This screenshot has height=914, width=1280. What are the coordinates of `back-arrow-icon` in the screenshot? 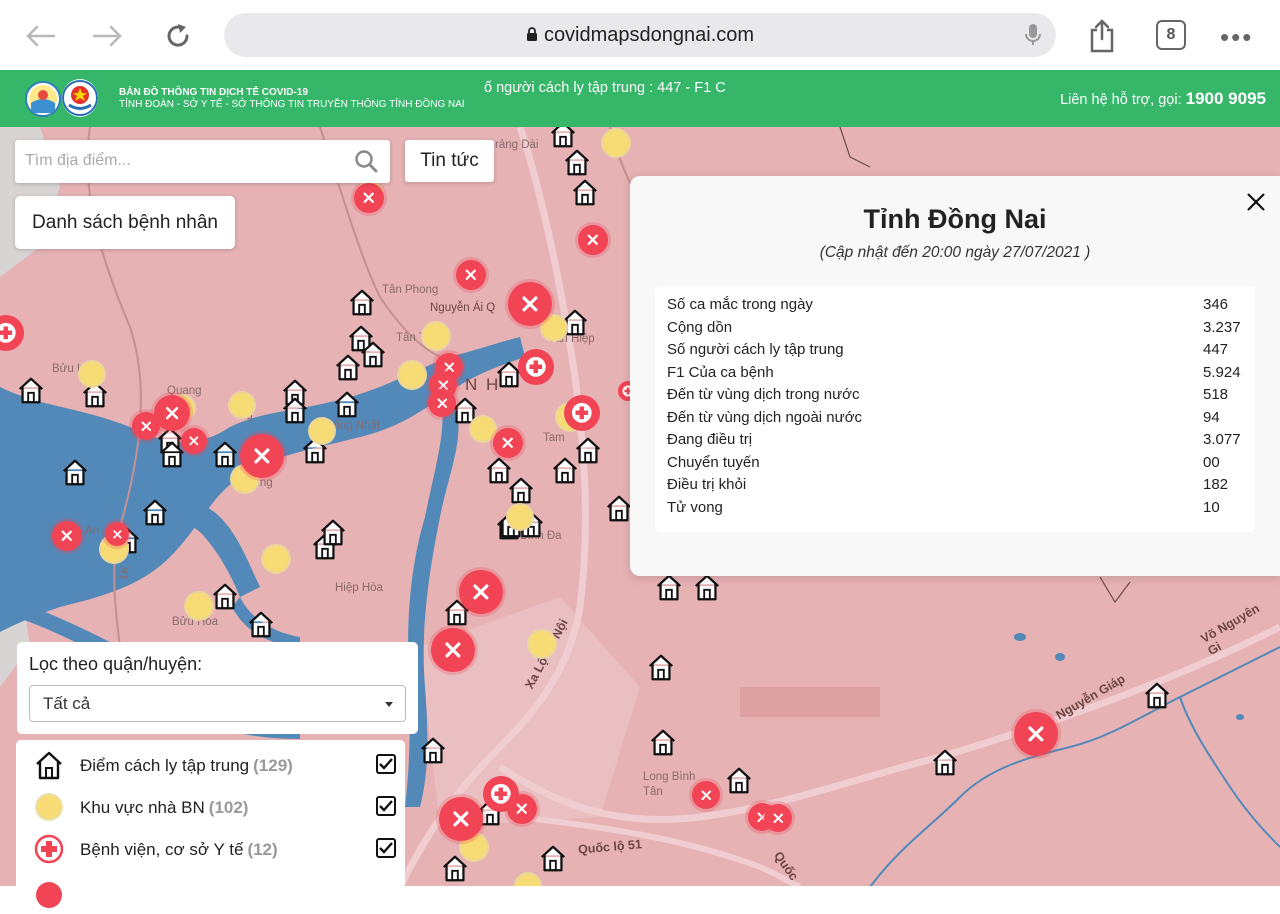 It's located at (41, 36).